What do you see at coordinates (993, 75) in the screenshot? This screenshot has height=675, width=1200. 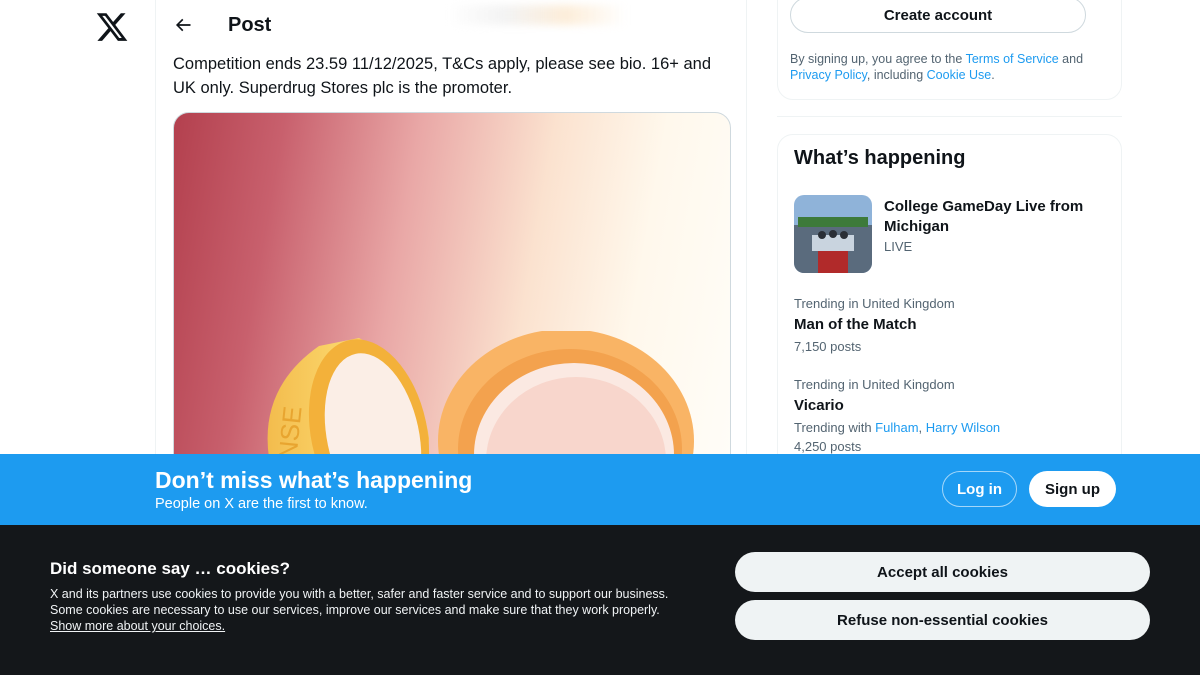 I see `signup-note-period: .` at bounding box center [993, 75].